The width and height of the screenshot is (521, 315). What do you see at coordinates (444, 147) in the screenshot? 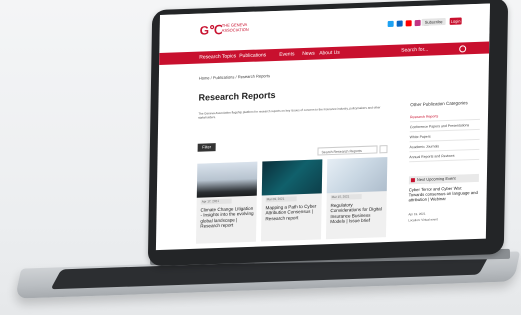
I see `sidebar-item-academic-journals: Academic Journals` at bounding box center [444, 147].